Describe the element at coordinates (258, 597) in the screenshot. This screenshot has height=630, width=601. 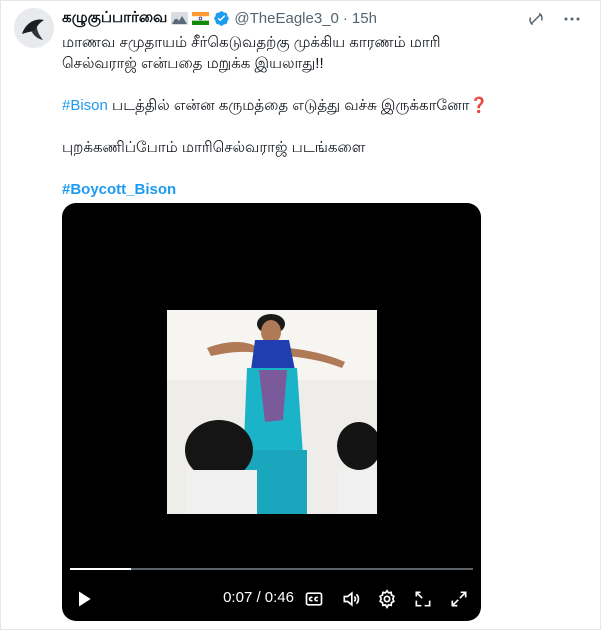
I see `video-time: 0:07 / 0:46` at that location.